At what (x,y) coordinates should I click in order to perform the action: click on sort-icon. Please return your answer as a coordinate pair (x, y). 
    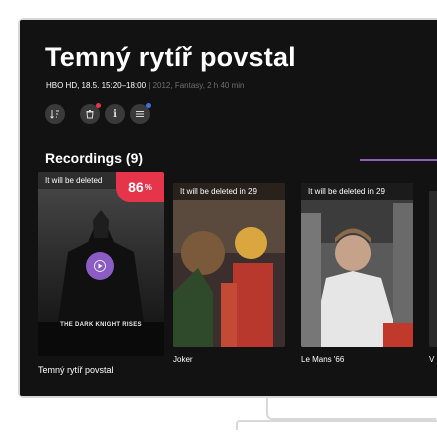
    Looking at the image, I should click on (55, 114).